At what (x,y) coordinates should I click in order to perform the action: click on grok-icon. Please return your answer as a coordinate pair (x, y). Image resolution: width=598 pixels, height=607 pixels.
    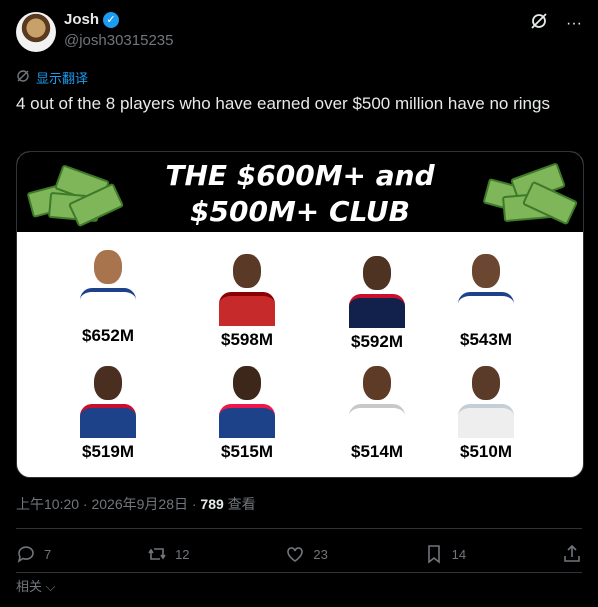
    Looking at the image, I should click on (539, 23).